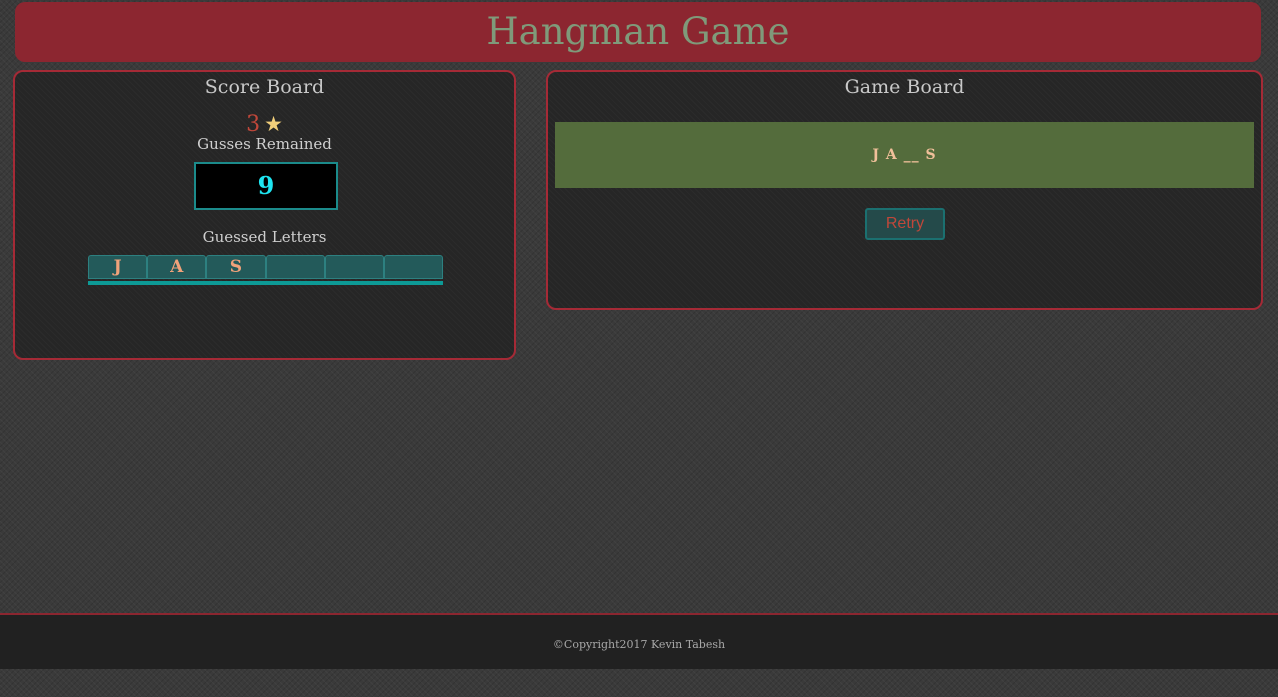  I want to click on game-board-title: Game Board, so click(904, 87).